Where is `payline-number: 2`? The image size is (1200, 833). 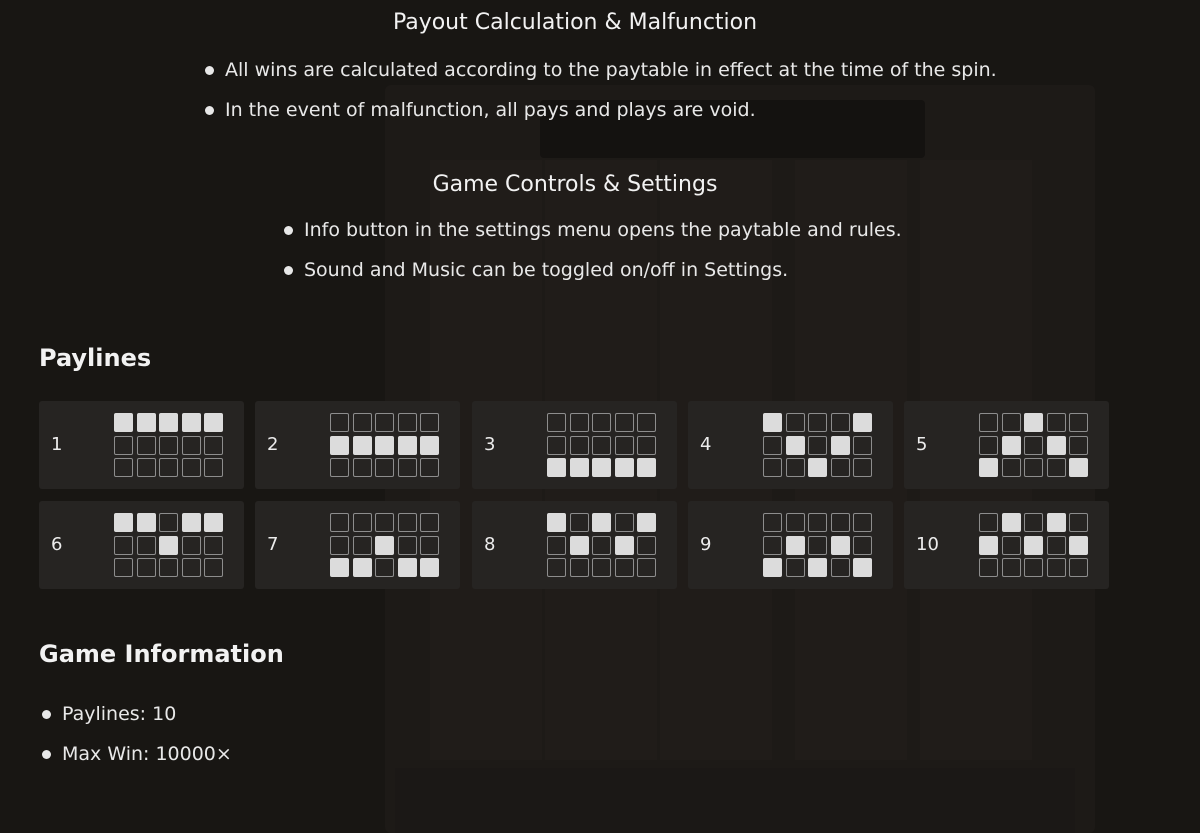 payline-number: 2 is located at coordinates (273, 444).